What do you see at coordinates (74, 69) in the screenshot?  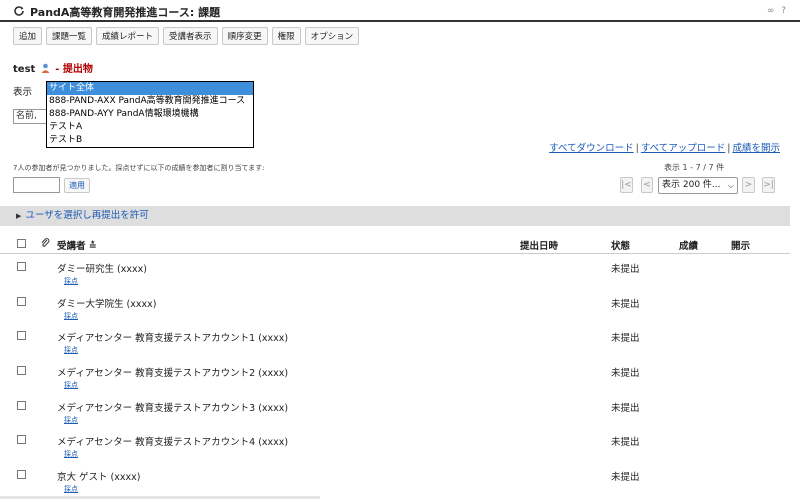 I see `section-label: - 提出物` at bounding box center [74, 69].